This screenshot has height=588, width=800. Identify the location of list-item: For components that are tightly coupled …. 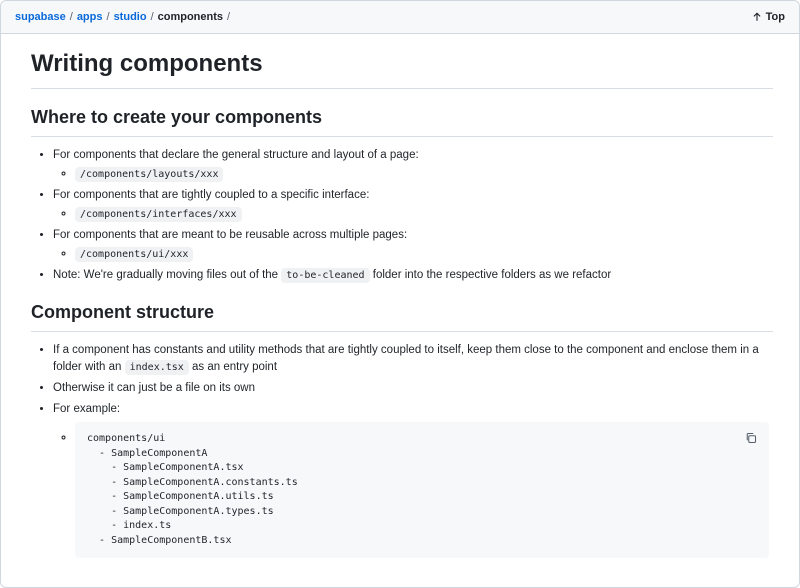
(413, 205).